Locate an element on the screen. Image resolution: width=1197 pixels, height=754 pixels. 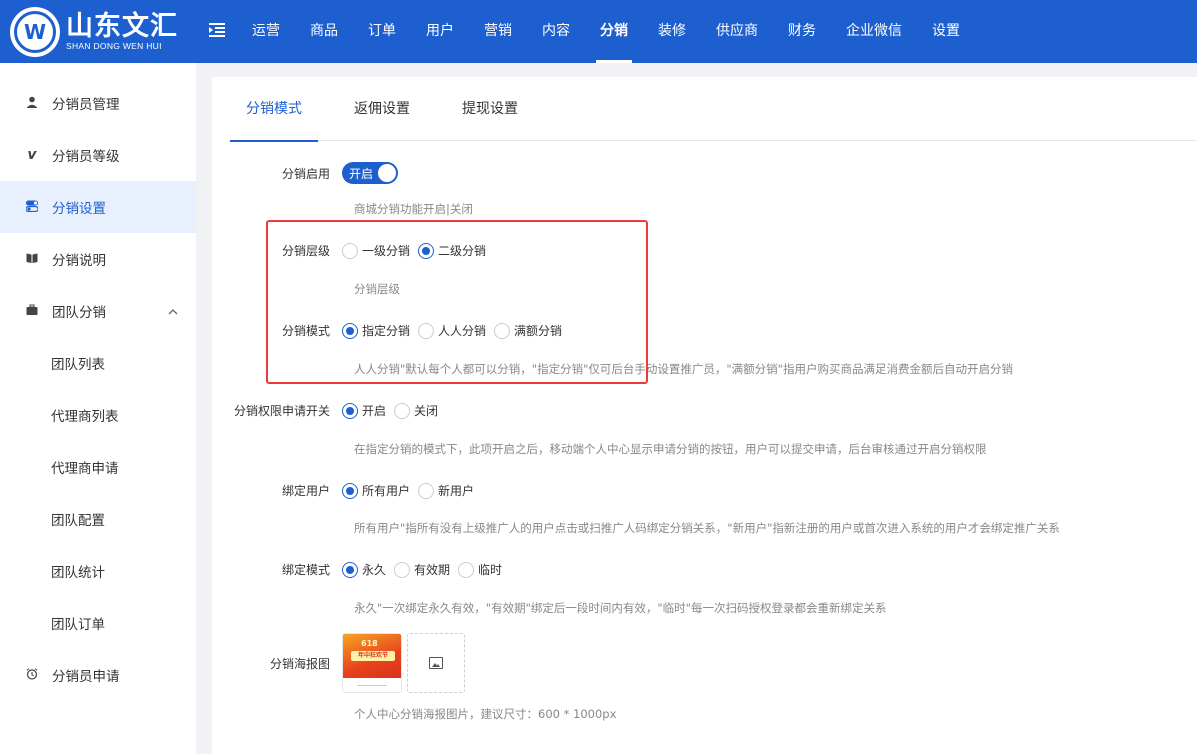
poster-thumbnail: 618 年中狂欢节 is located at coordinates (372, 663).